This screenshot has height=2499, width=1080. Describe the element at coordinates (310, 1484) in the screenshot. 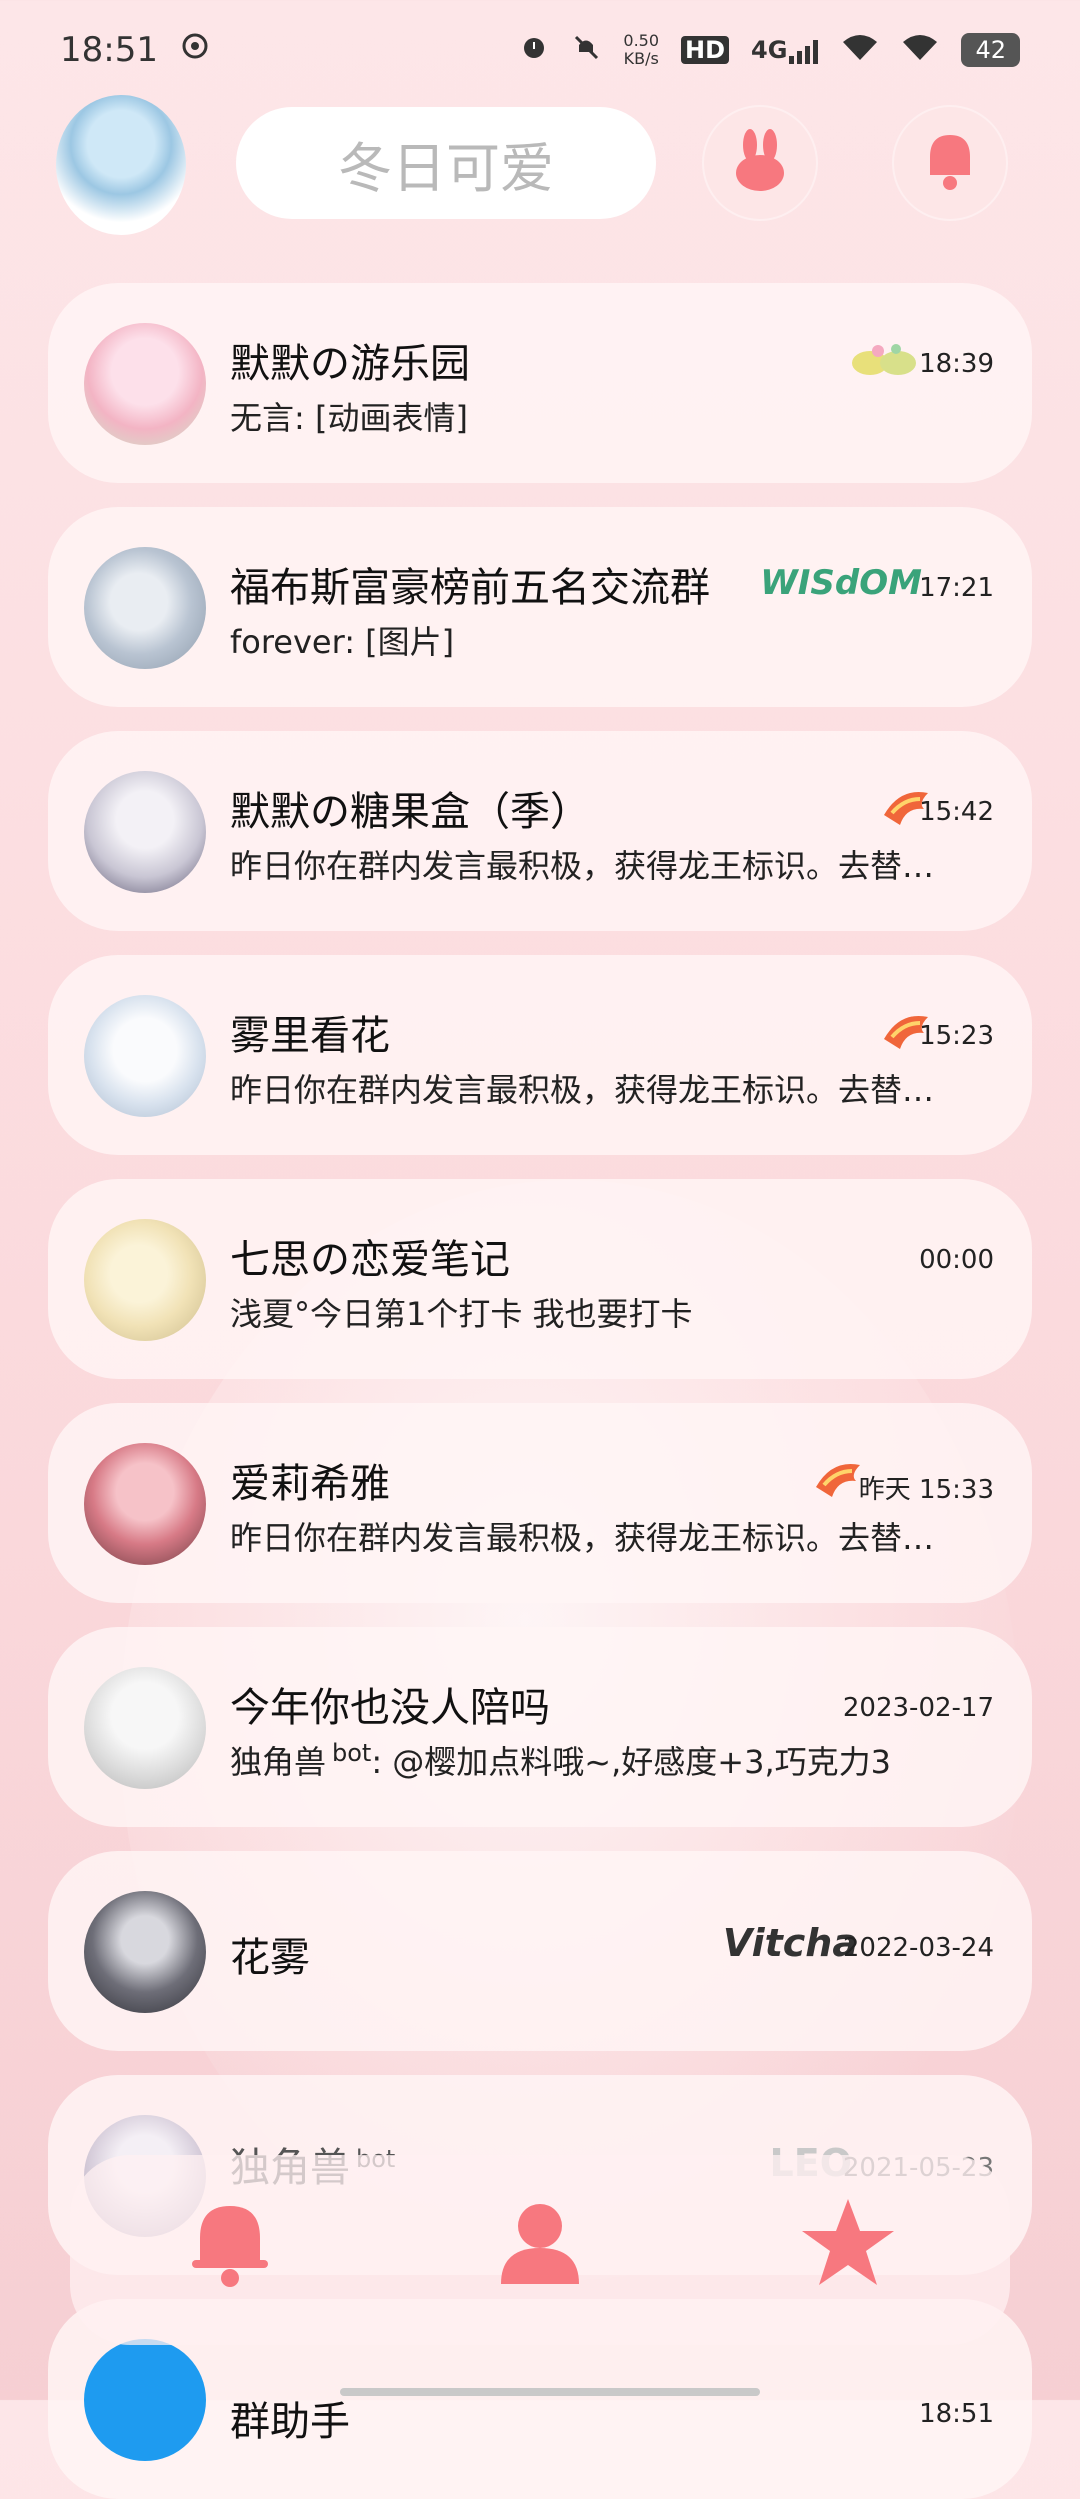

I see `chat-title: 爱莉希雅` at that location.